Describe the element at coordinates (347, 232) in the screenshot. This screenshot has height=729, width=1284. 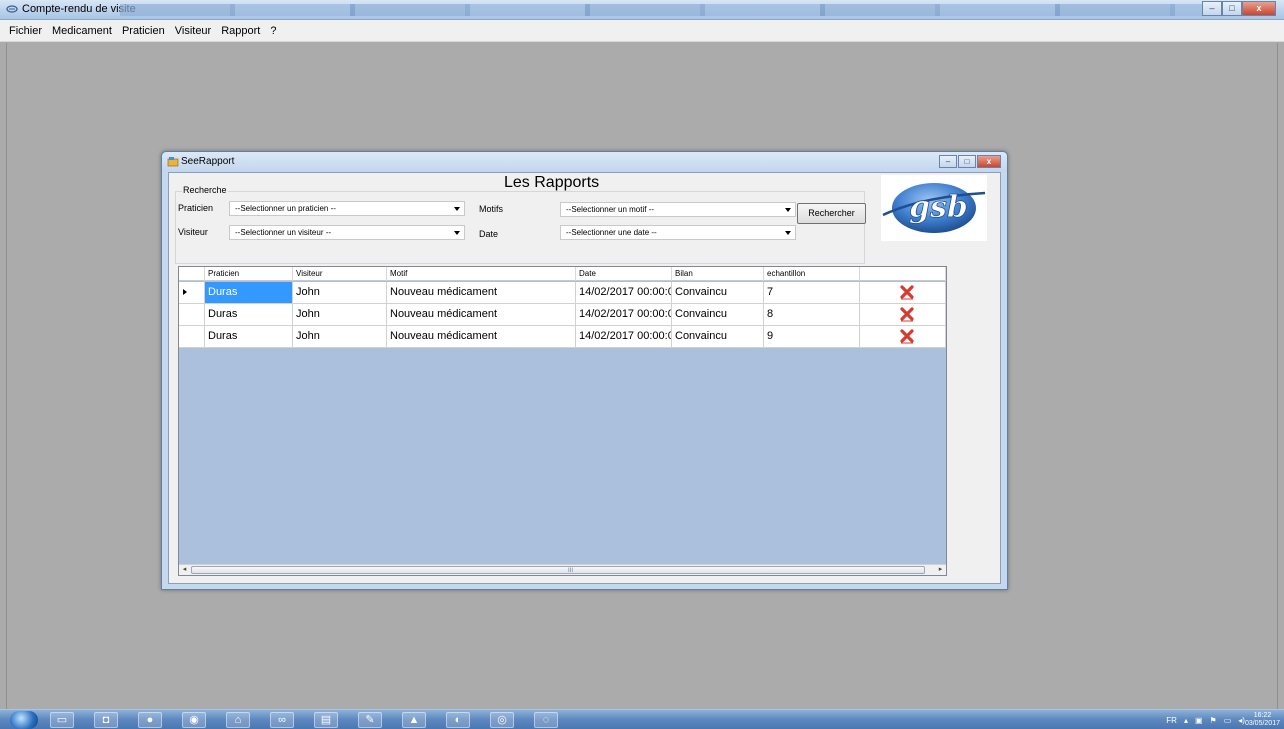
I see `visiteur-select: --Selectionner un visiteur --` at that location.